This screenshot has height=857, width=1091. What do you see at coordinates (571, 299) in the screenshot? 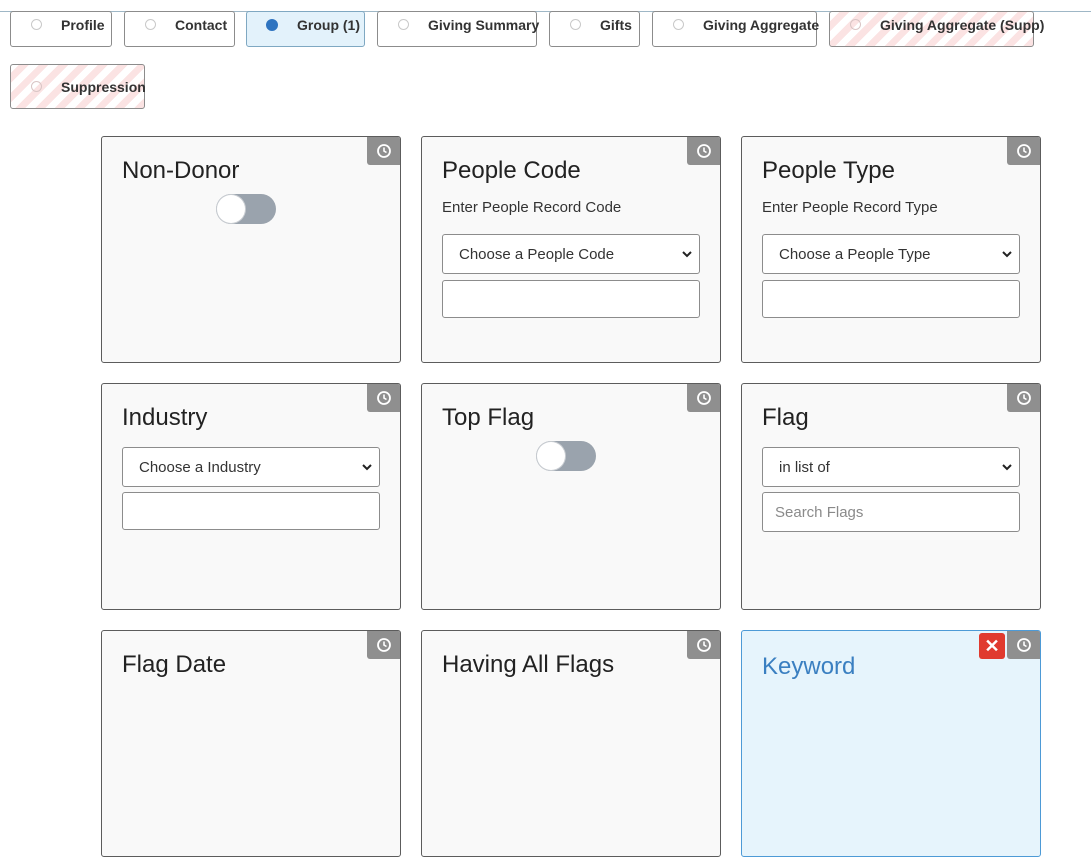
I see `people-code-input` at bounding box center [571, 299].